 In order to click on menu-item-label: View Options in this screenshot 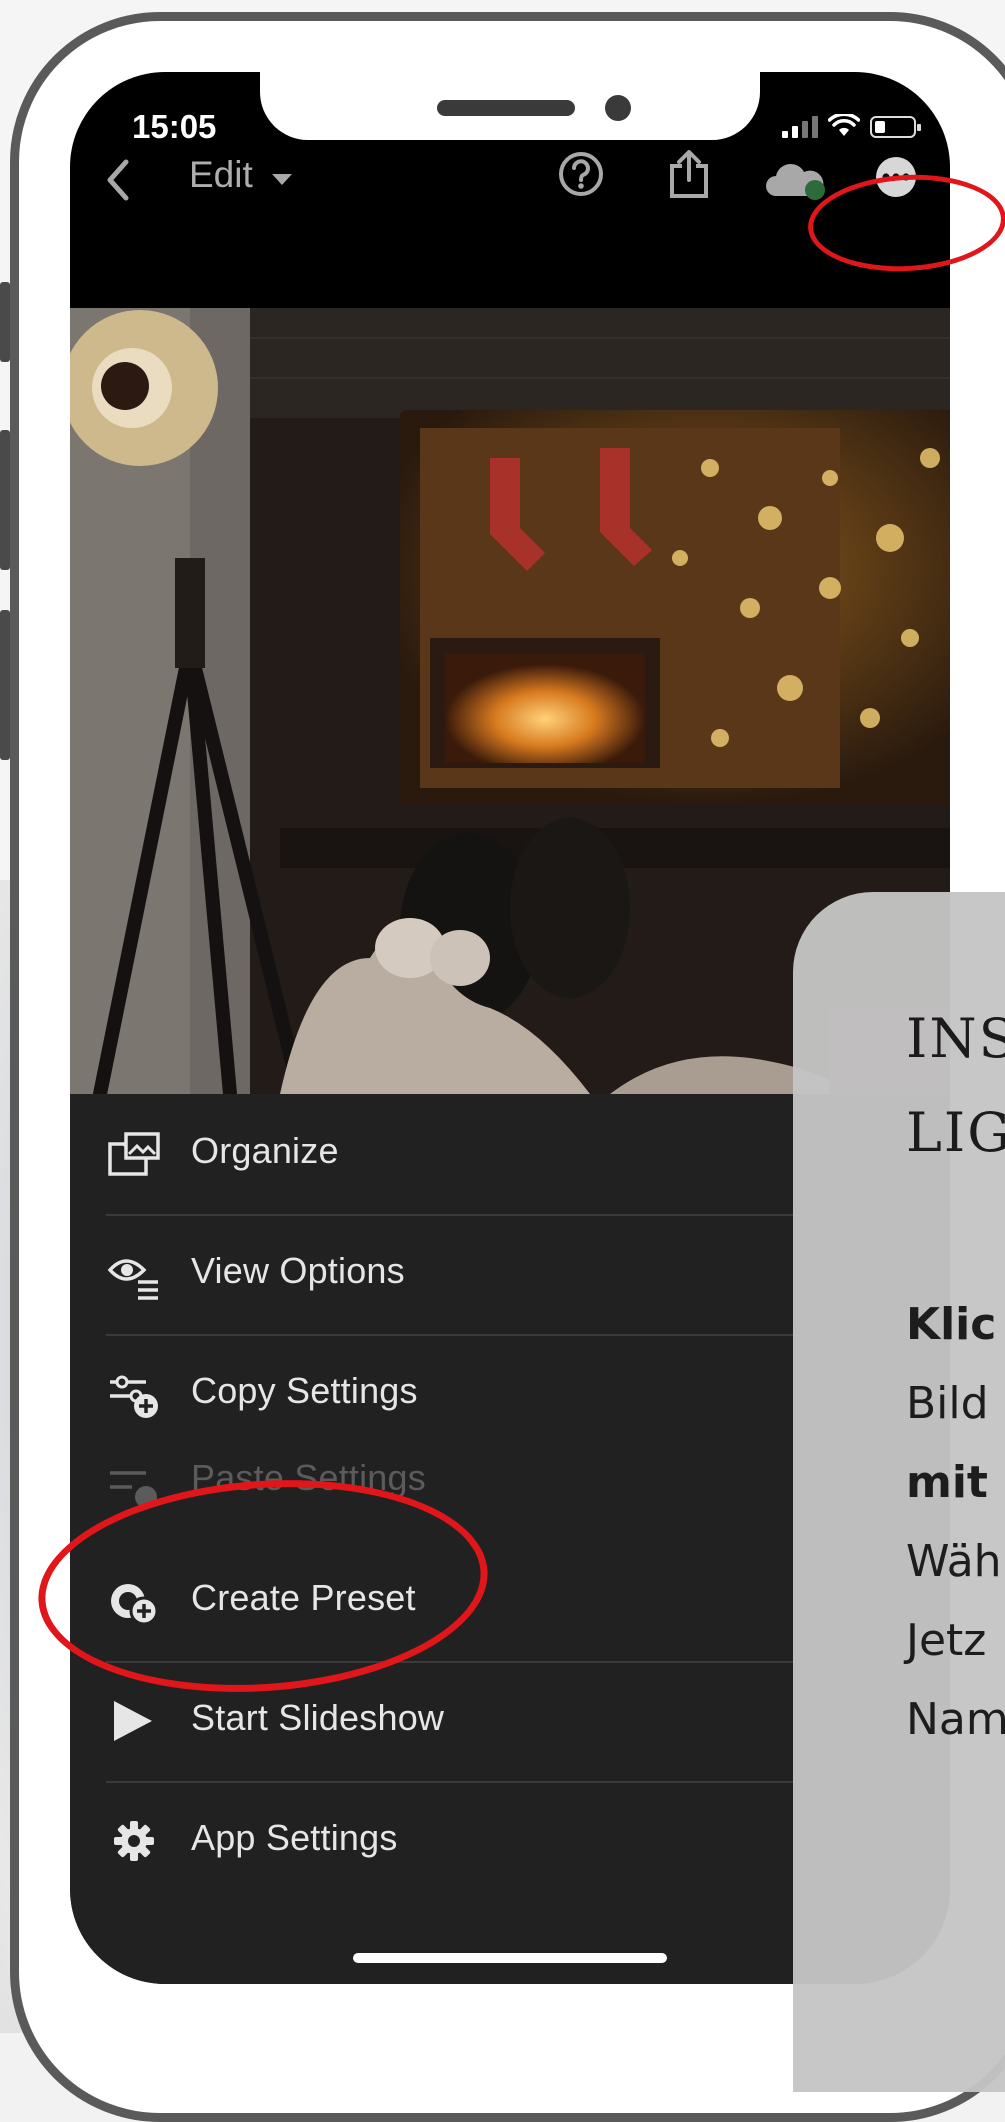, I will do `click(298, 1270)`.